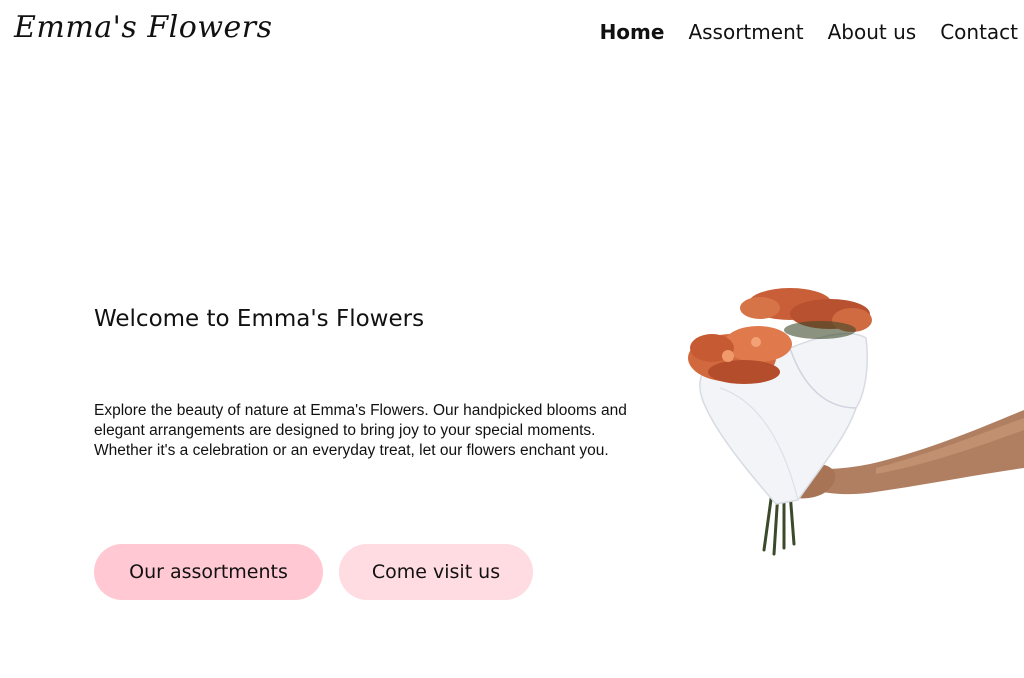  What do you see at coordinates (809, 32) in the screenshot?
I see `main-nav: Home Assortment About us Contact` at bounding box center [809, 32].